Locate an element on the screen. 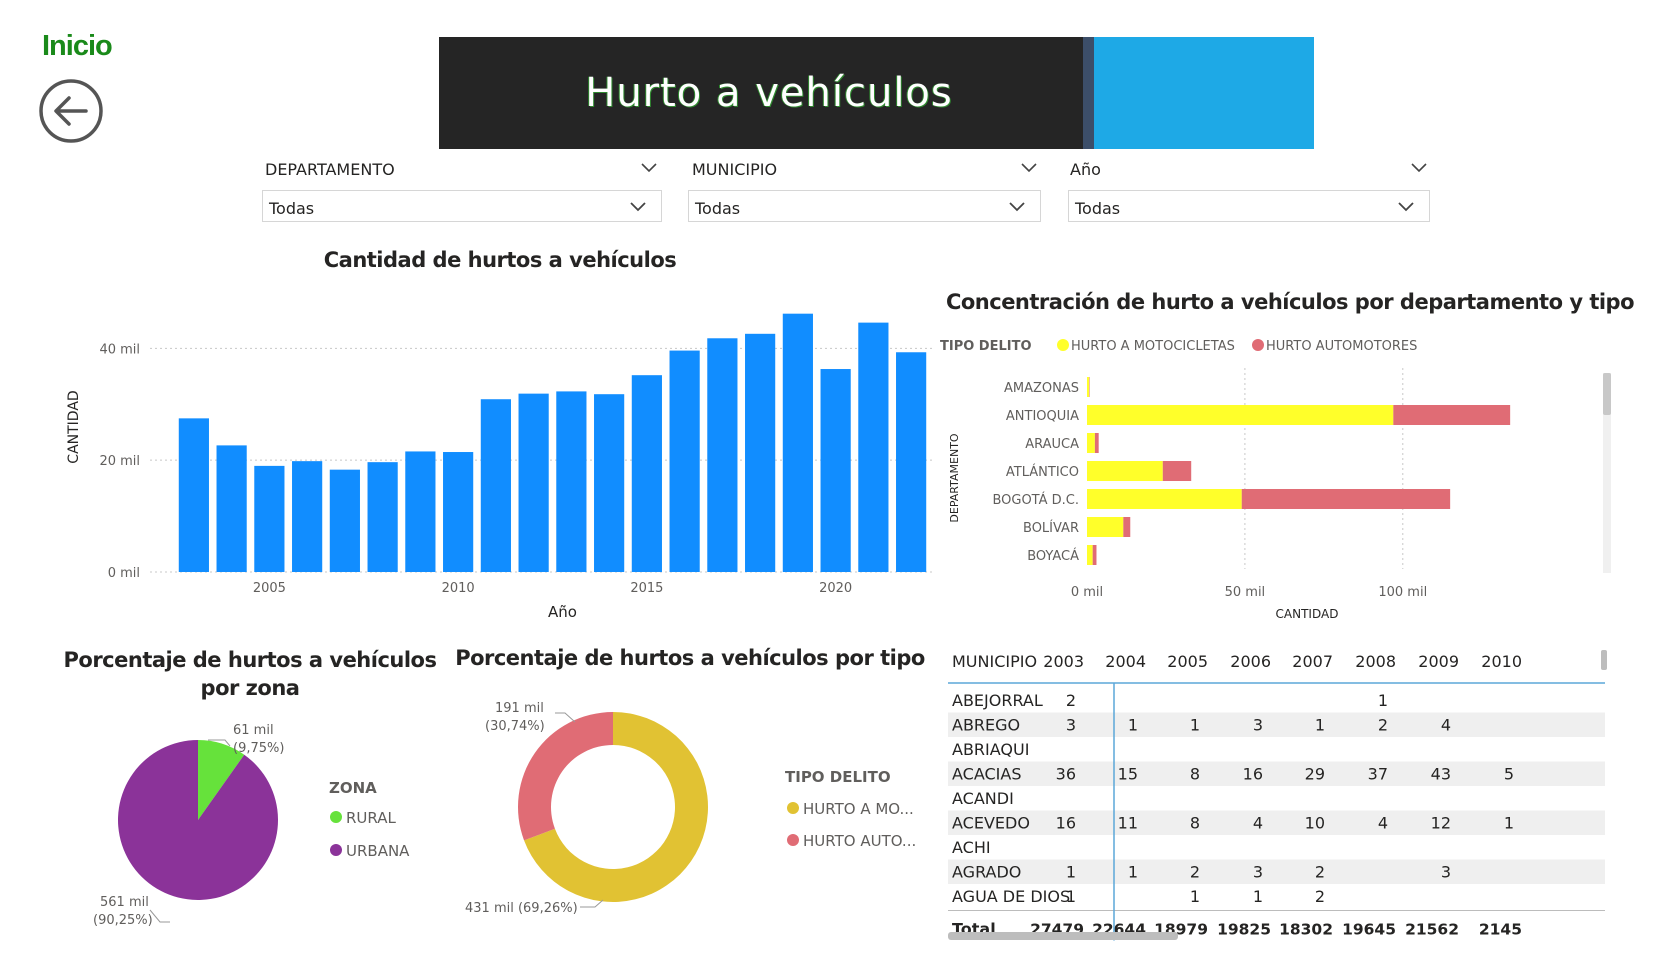  slicer-anio-label: Año is located at coordinates (1085, 169).